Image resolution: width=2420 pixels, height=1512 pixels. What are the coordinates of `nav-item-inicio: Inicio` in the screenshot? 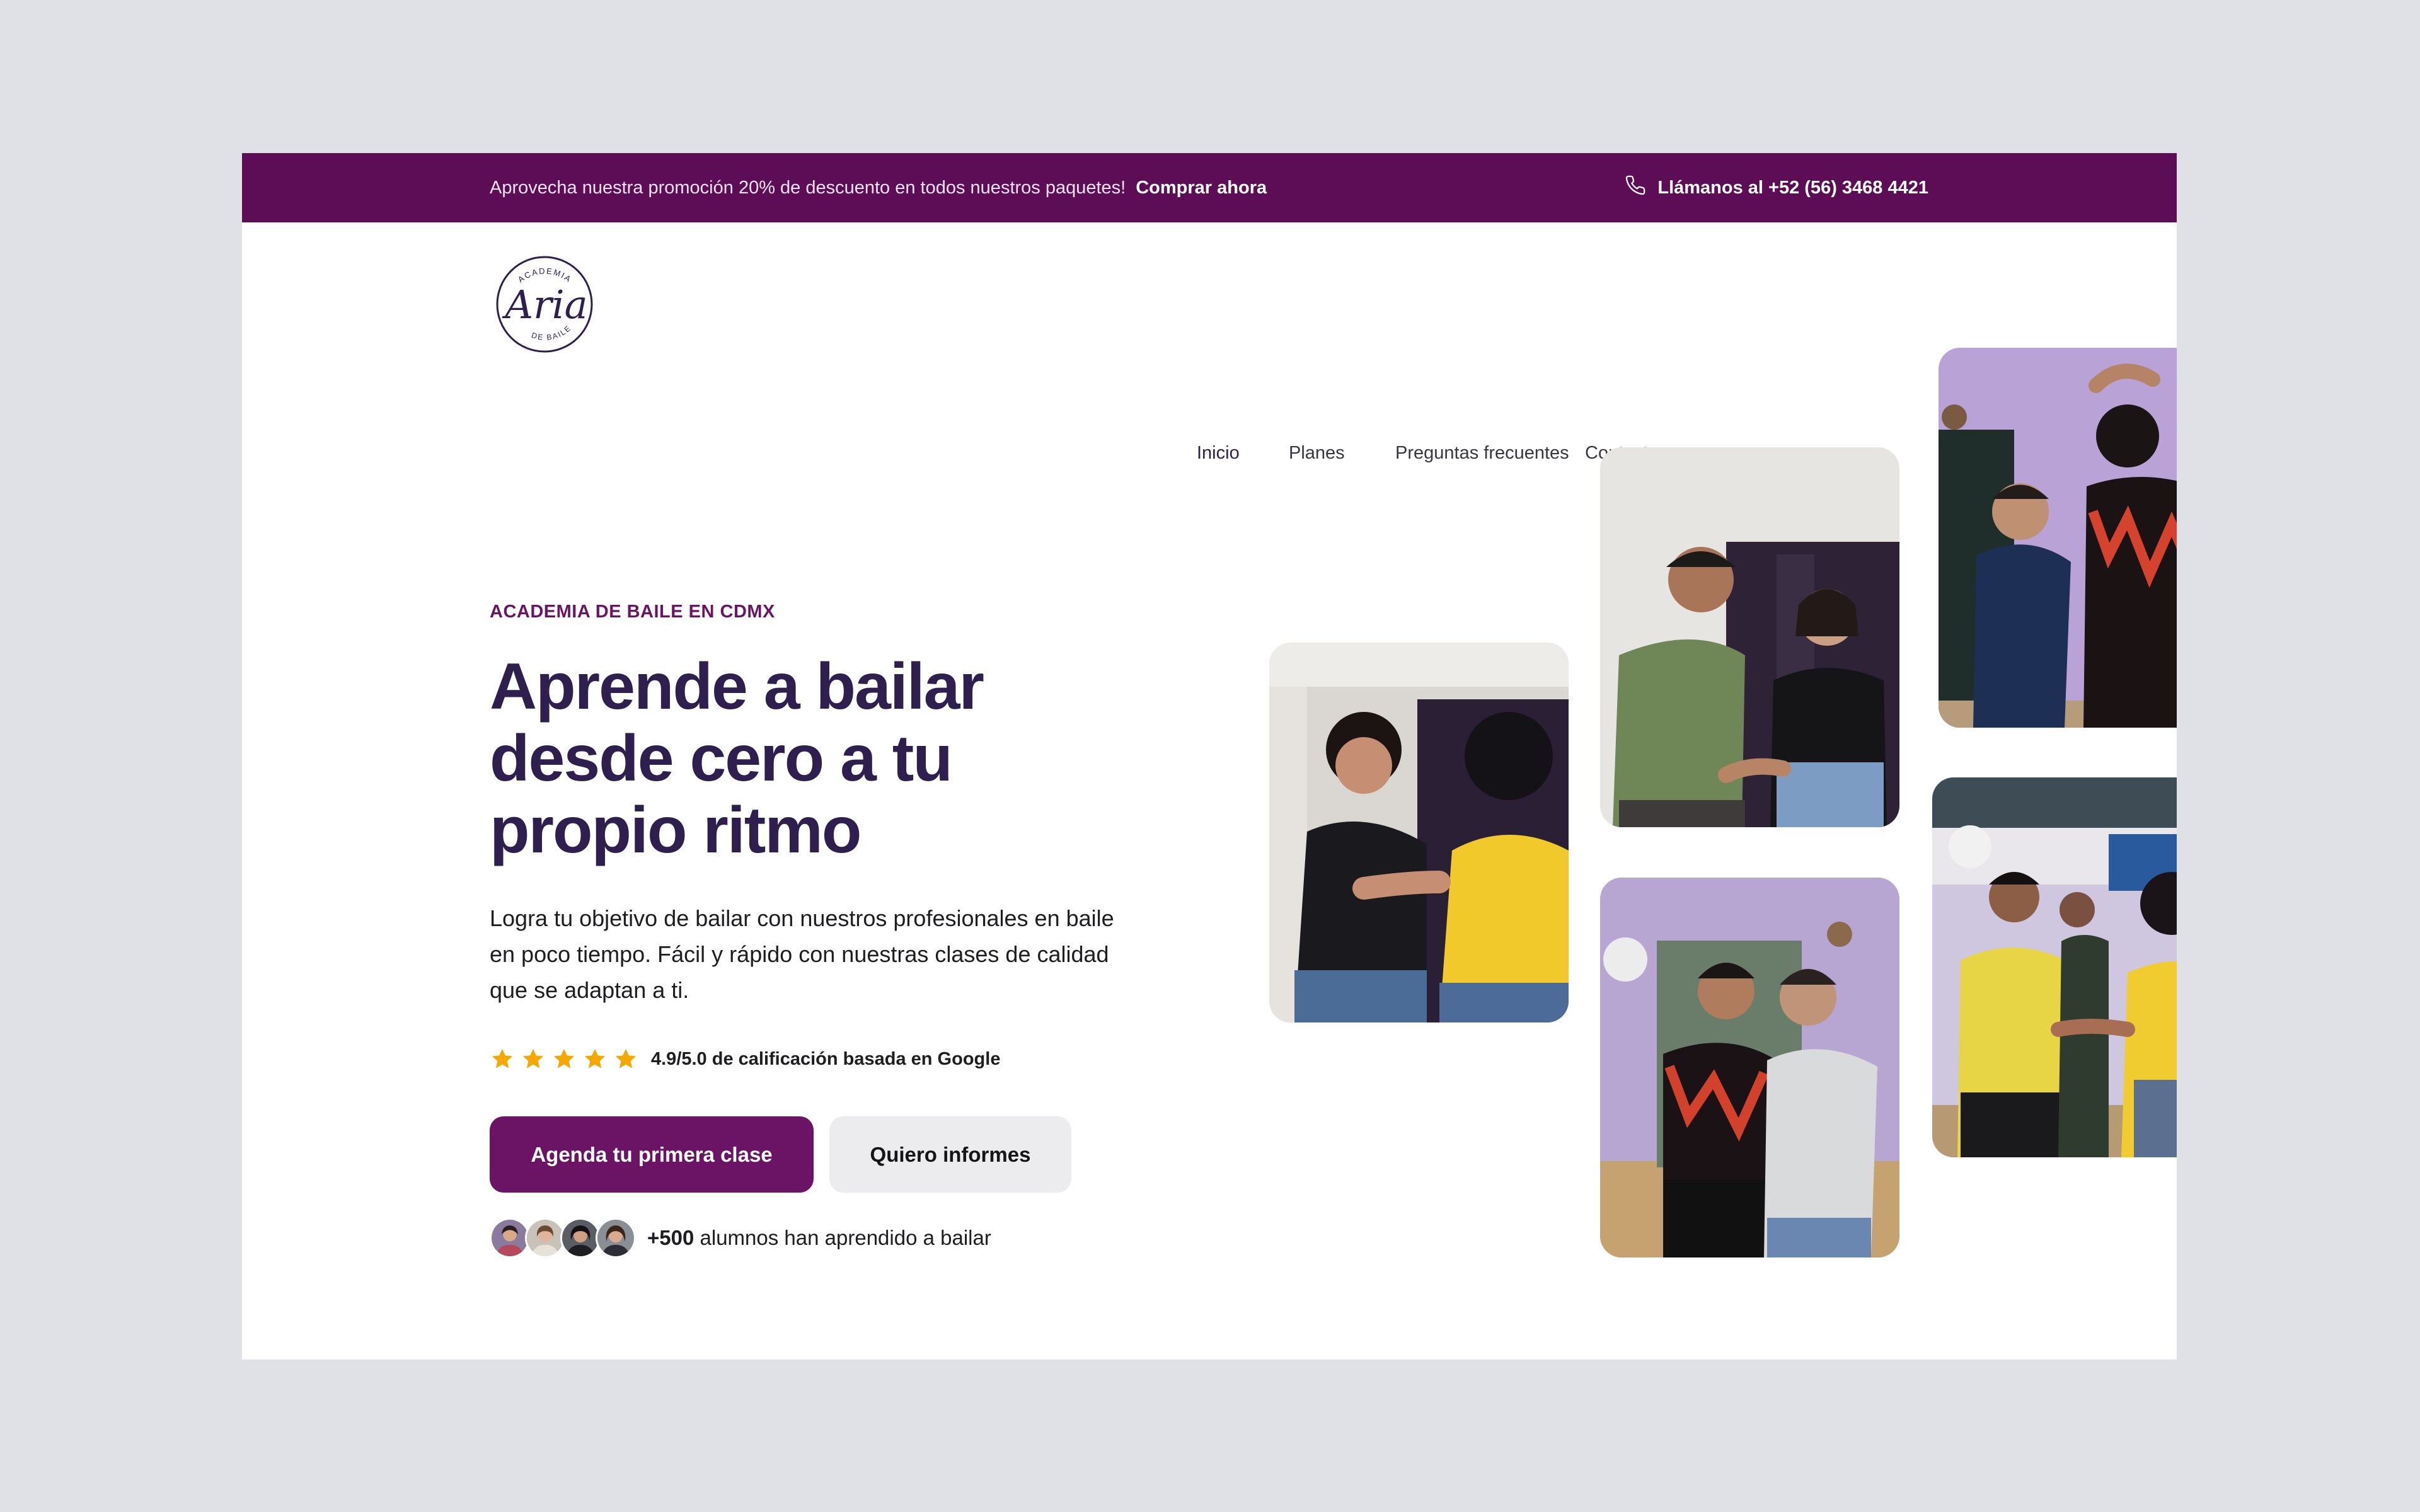 It's located at (1218, 453).